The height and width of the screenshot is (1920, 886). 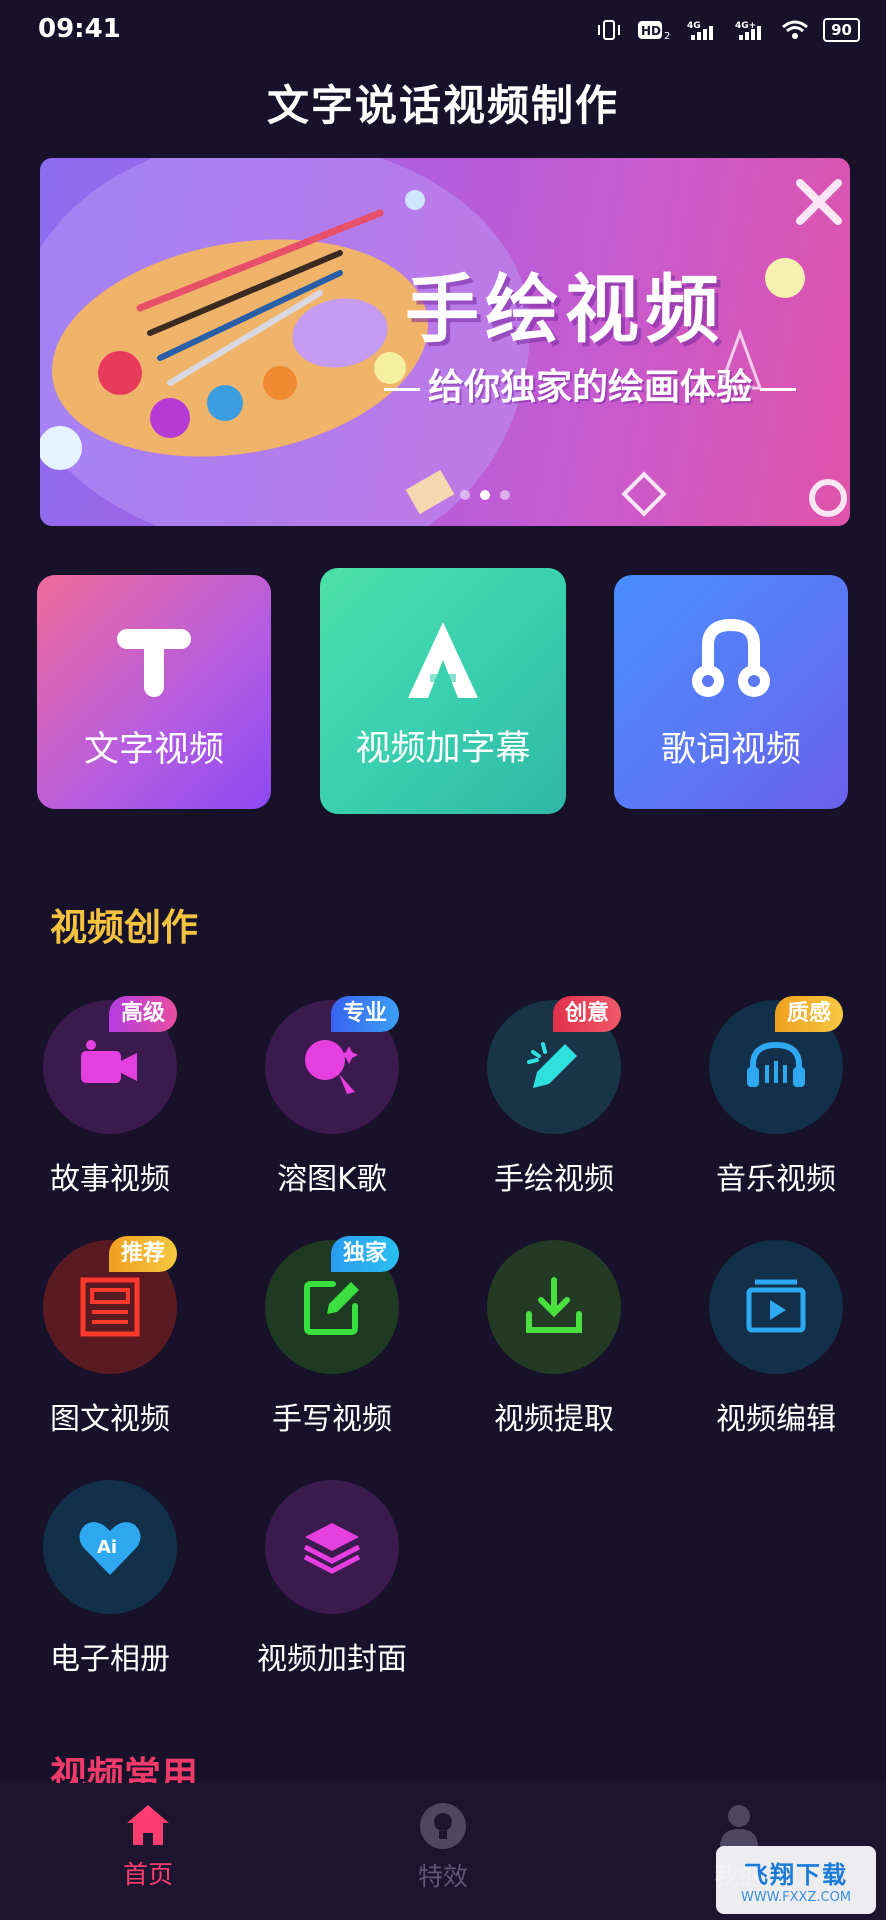 What do you see at coordinates (79, 29) in the screenshot?
I see `status-time: 09:41` at bounding box center [79, 29].